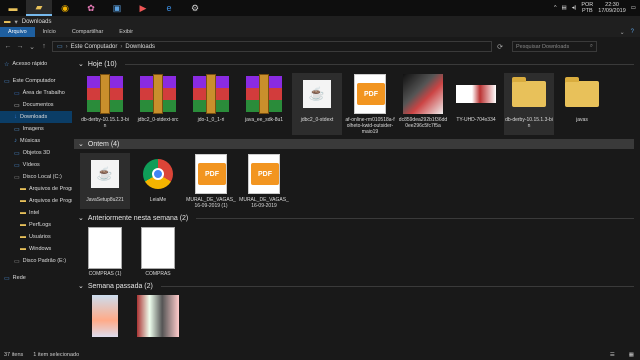  I want to click on edge-icon: e, so click(169, 8).